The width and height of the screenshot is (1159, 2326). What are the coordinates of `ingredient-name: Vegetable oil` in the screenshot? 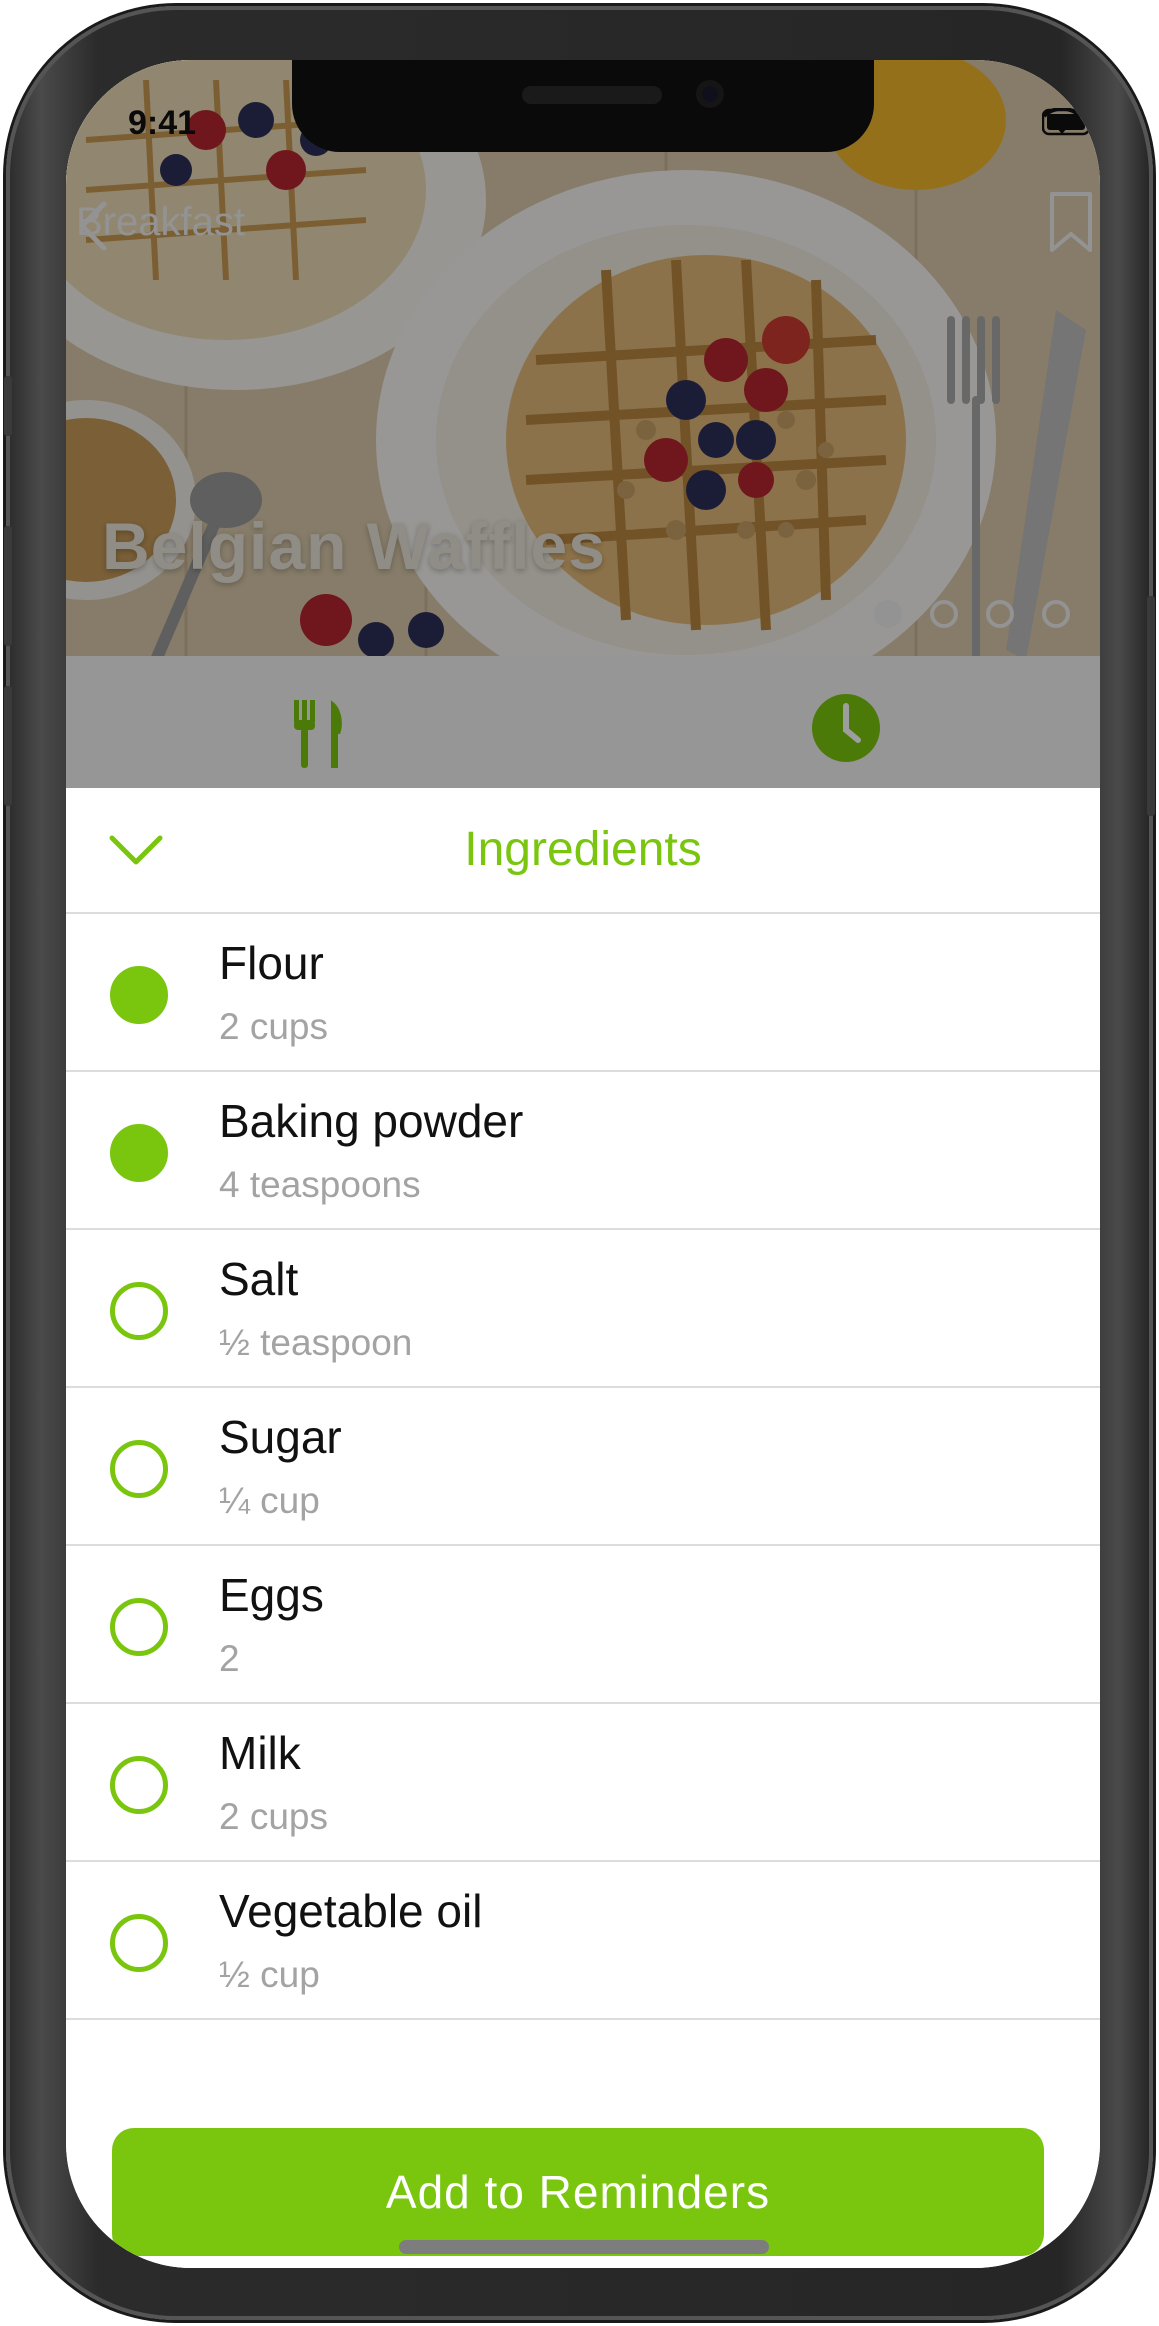 It's located at (351, 1911).